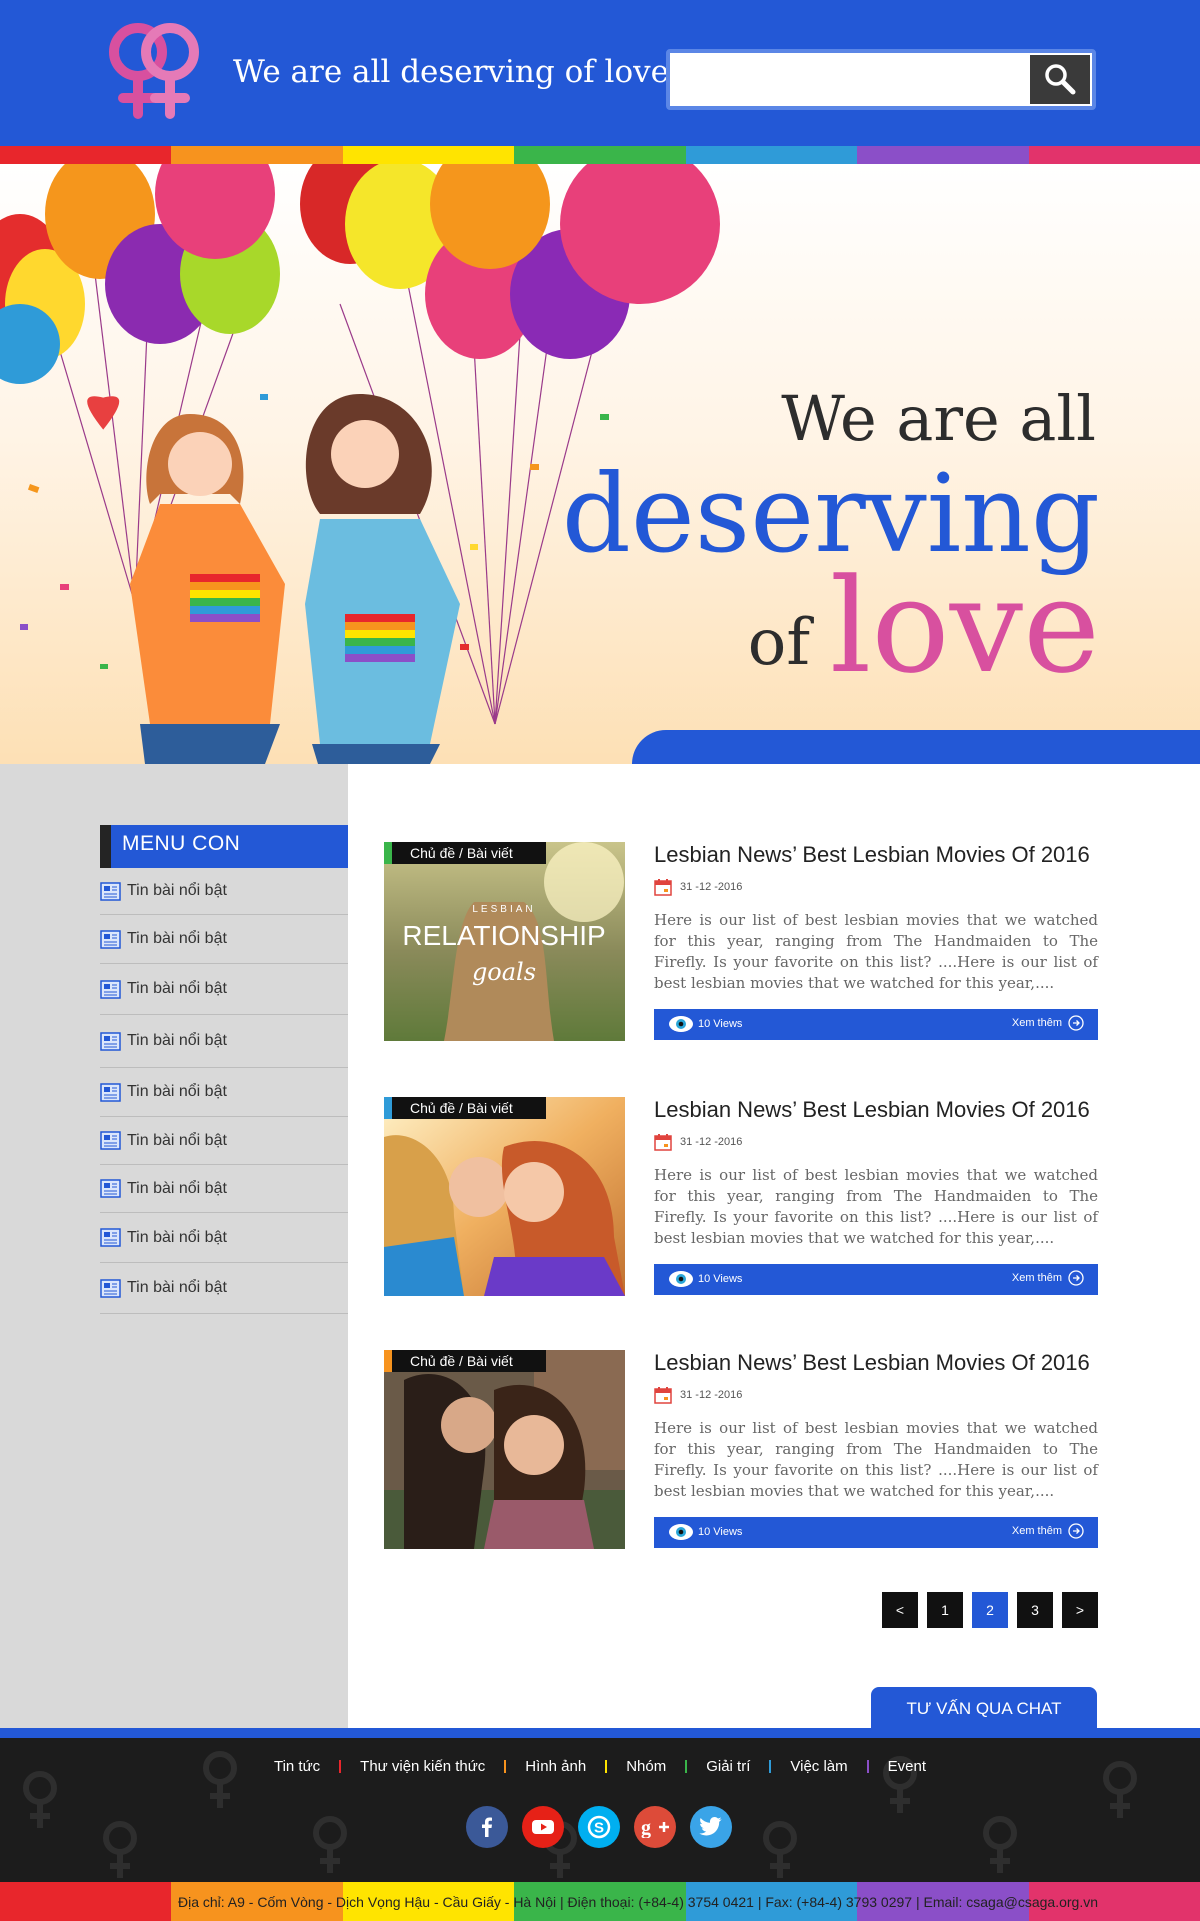  Describe the element at coordinates (711, 1827) in the screenshot. I see `twitter-icon` at that location.